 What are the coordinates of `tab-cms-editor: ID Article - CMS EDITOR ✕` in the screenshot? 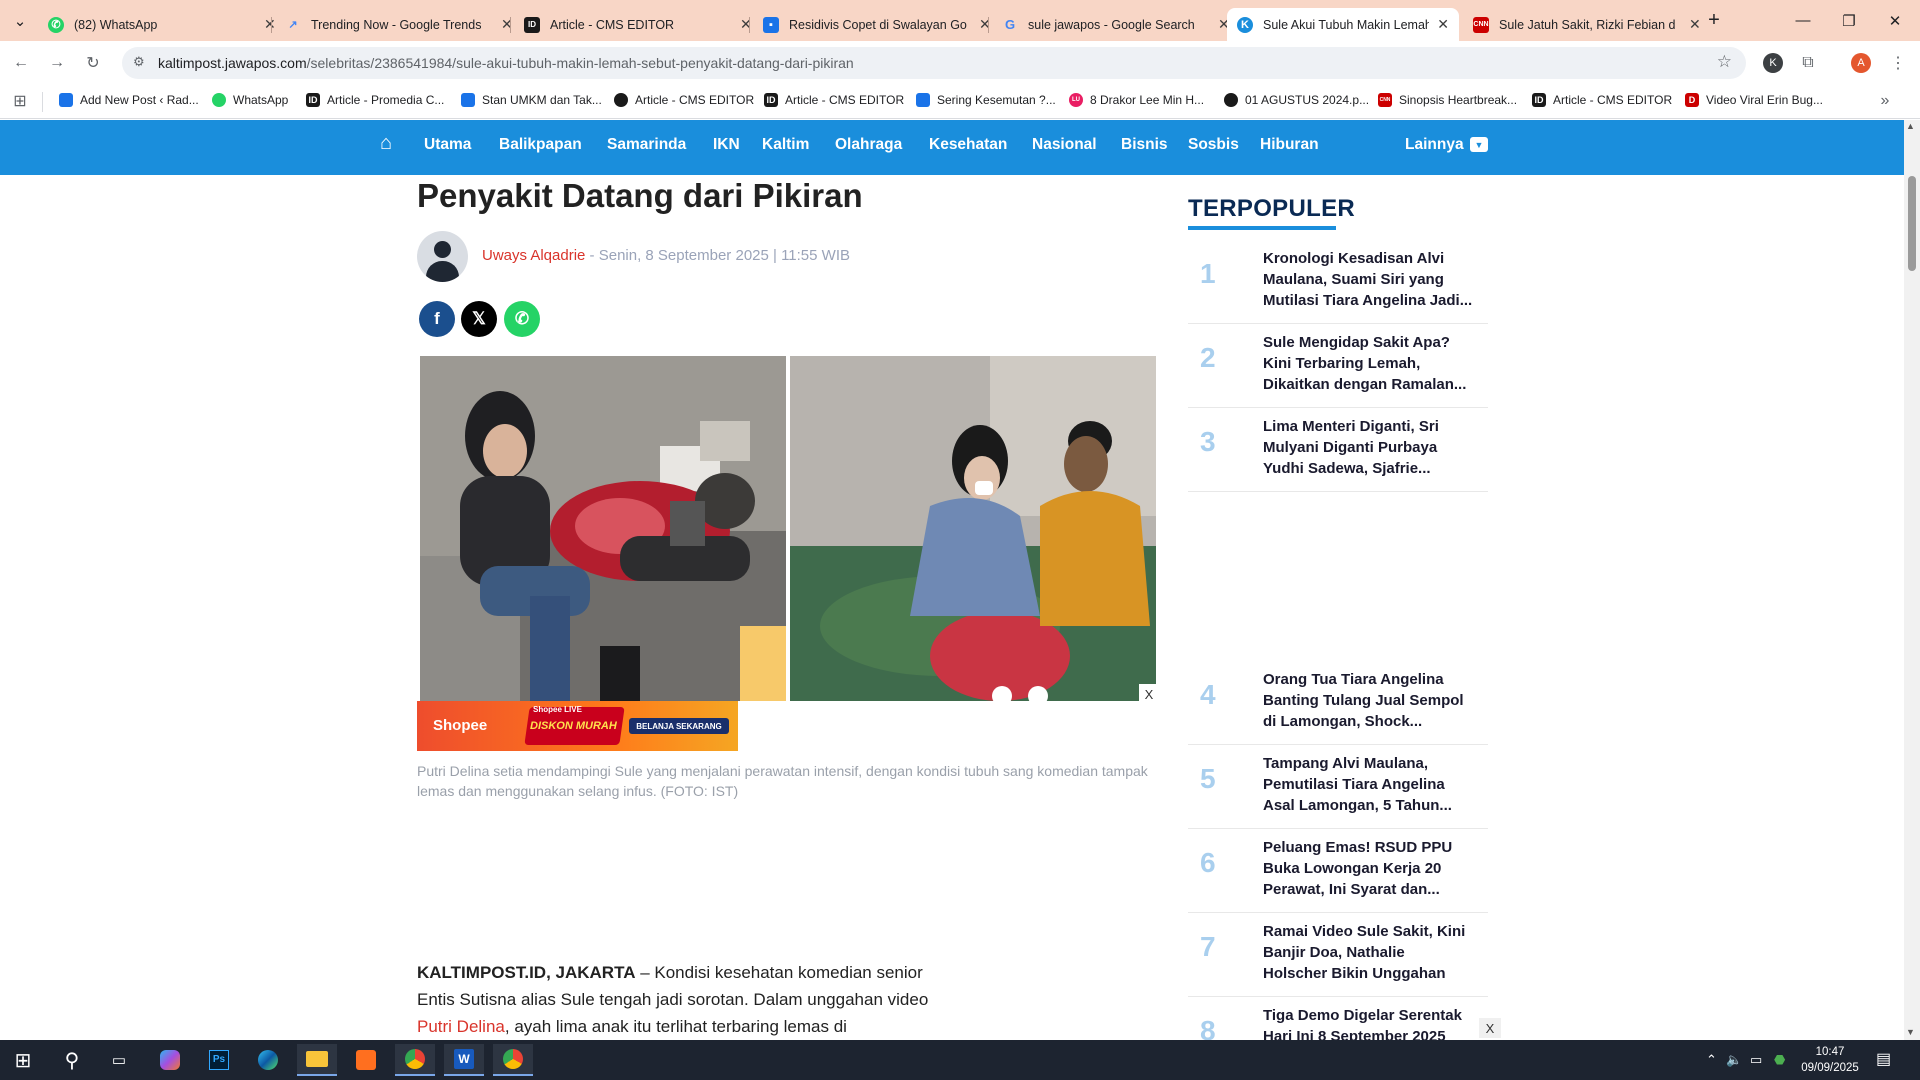 It's located at (638, 24).